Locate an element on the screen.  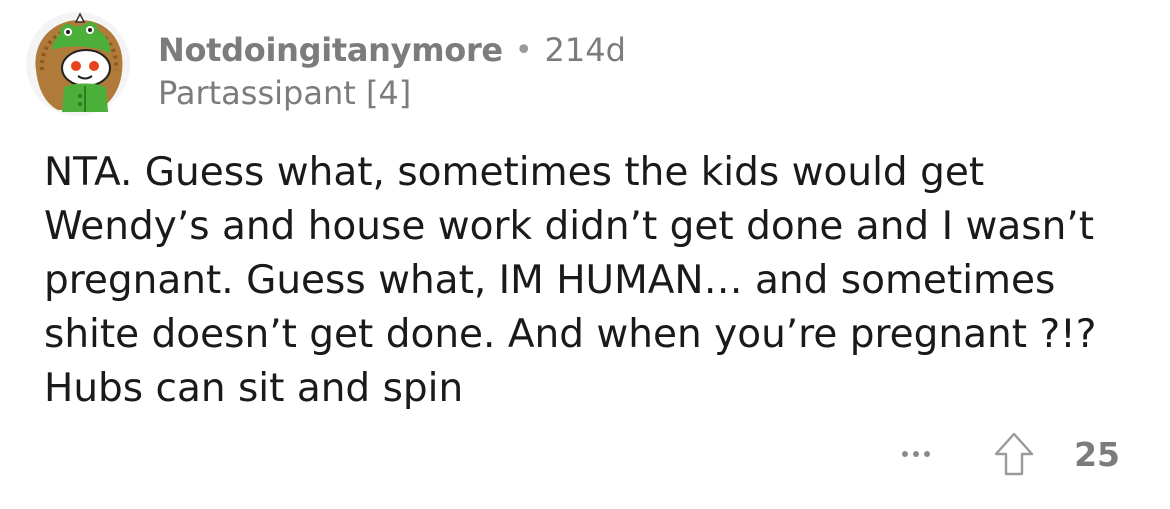
username-link: Notdoingitanymore is located at coordinates (330, 50).